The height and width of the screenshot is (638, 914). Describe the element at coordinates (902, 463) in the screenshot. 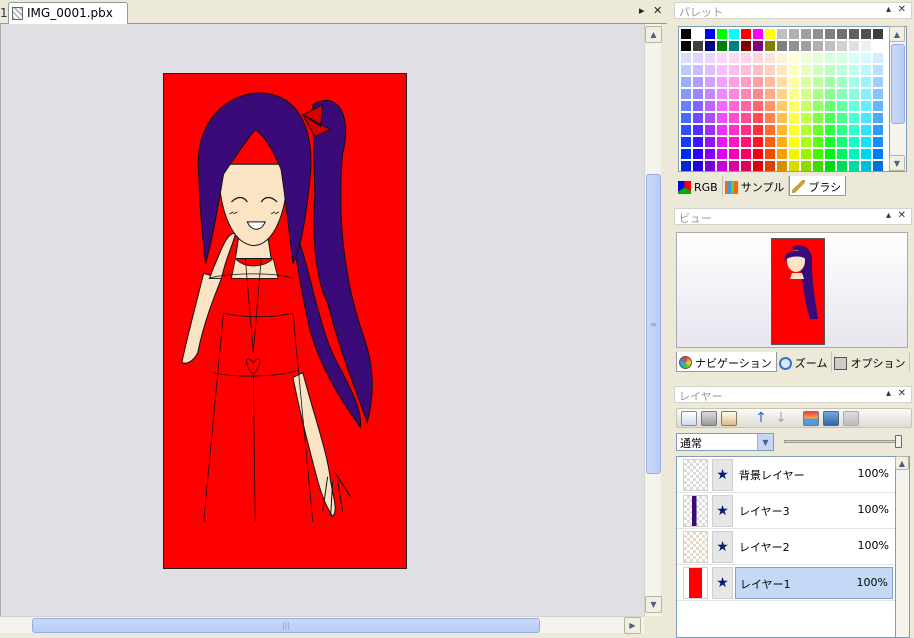

I see `layer-scroll-up-icon: ▲` at that location.